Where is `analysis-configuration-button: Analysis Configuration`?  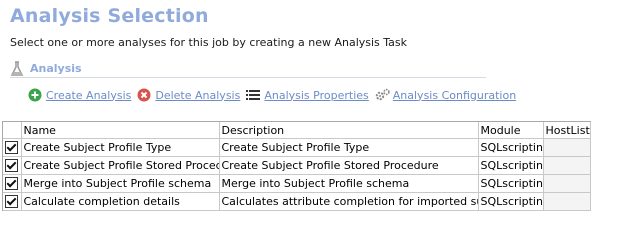
analysis-configuration-button: Analysis Configuration is located at coordinates (445, 95).